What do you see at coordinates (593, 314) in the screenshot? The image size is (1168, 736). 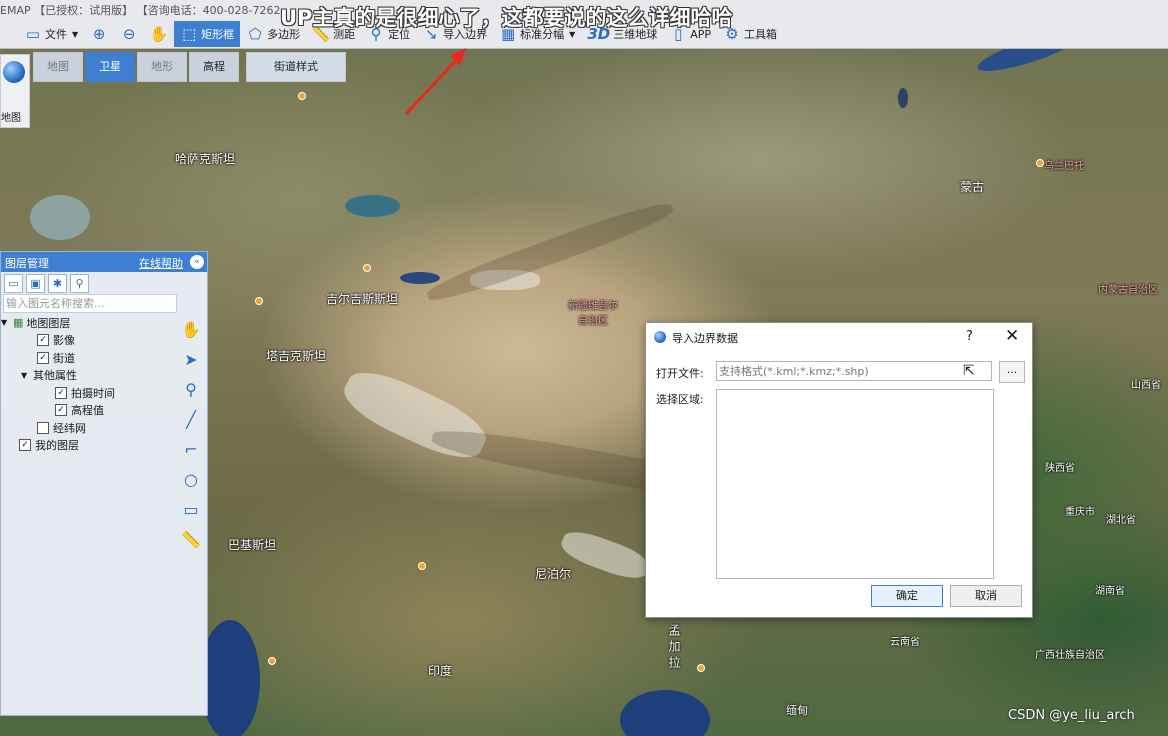 I see `label-xinjiang: 新疆维吾尔自治区` at bounding box center [593, 314].